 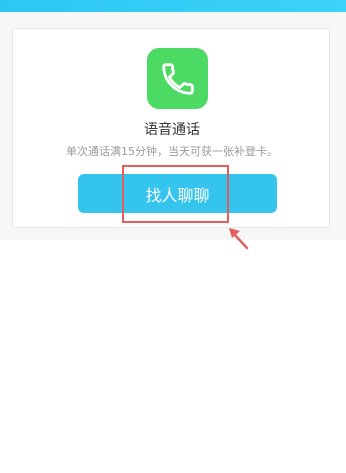 I want to click on card-description: 单次通话满15分钟，当天可获一张补登卡。, so click(x=172, y=151).